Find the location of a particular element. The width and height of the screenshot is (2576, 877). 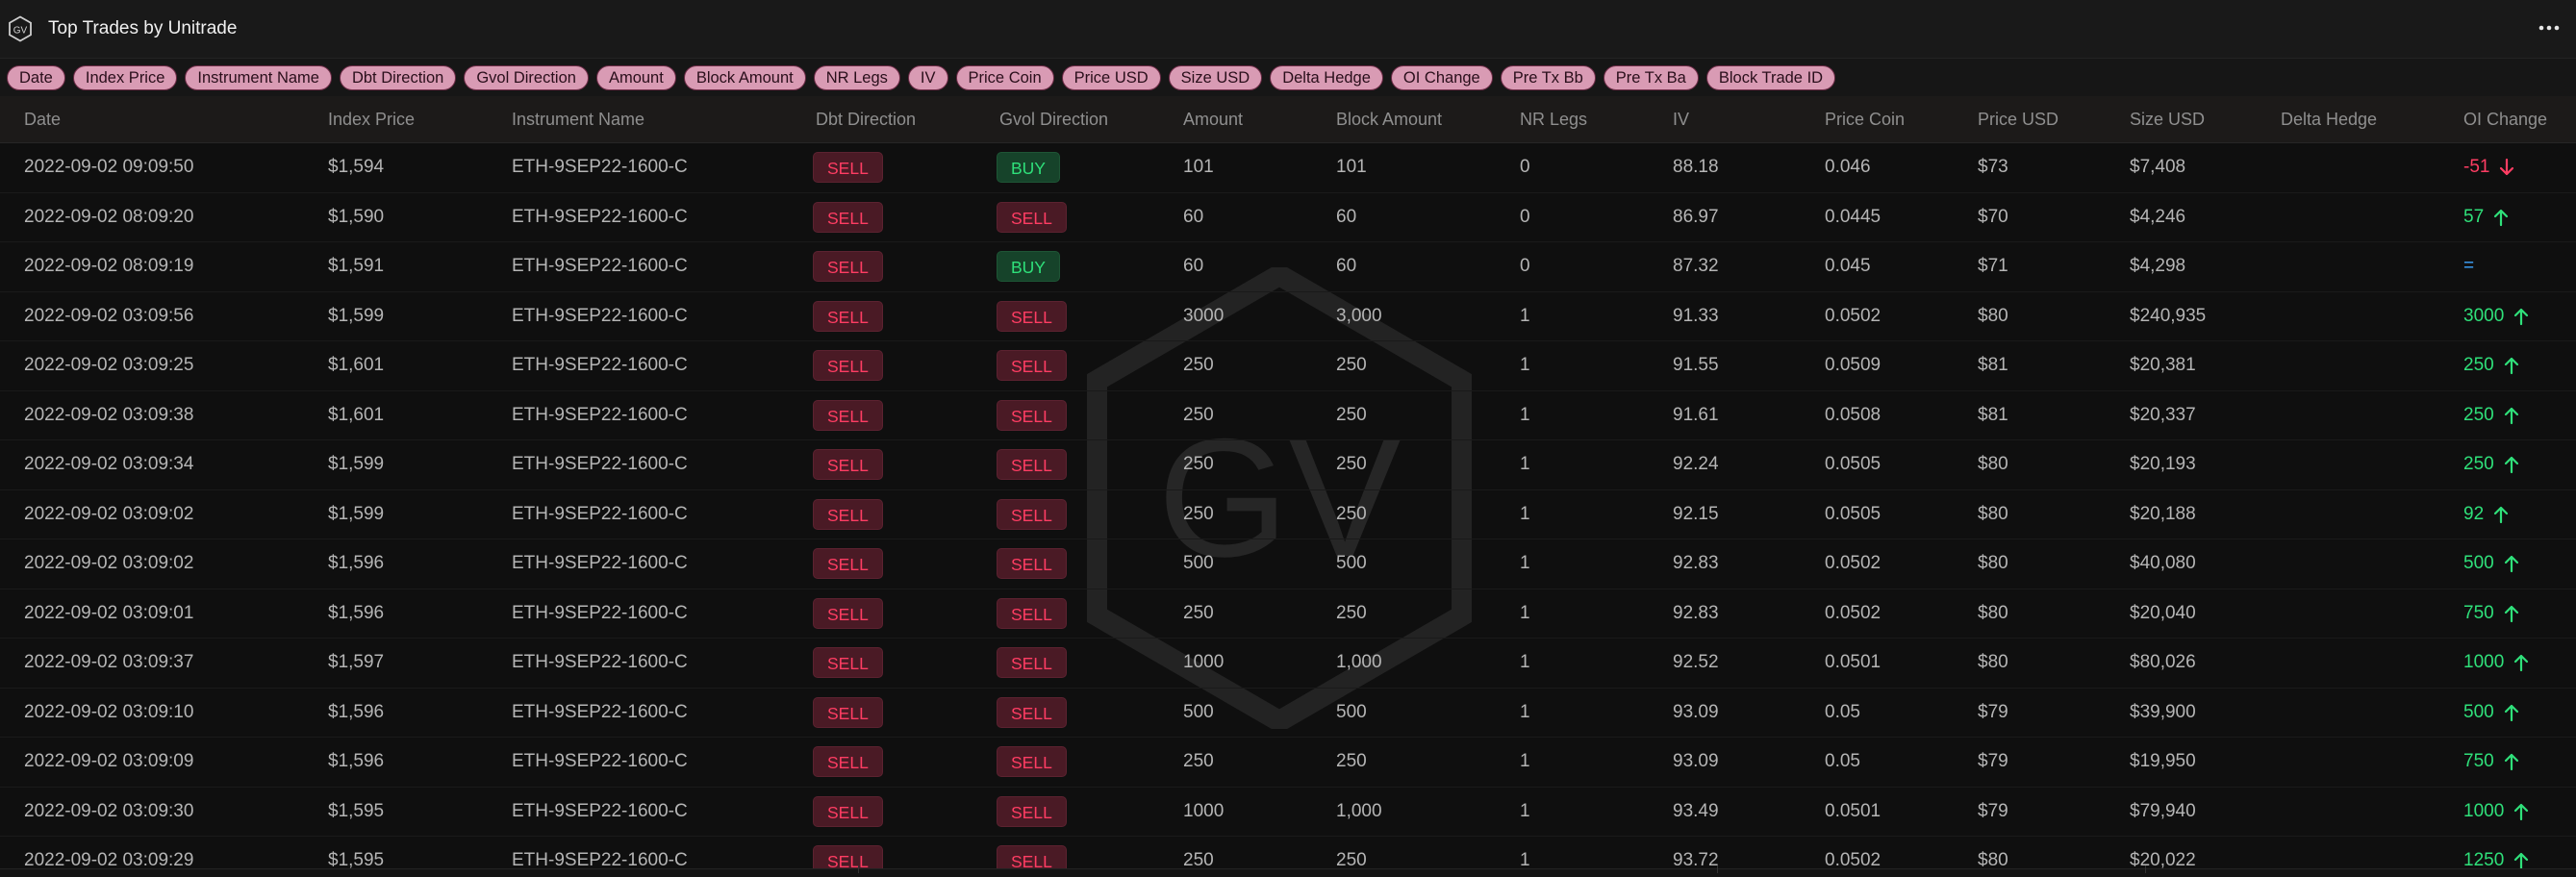

oi-change-text: 750 is located at coordinates (2479, 761).